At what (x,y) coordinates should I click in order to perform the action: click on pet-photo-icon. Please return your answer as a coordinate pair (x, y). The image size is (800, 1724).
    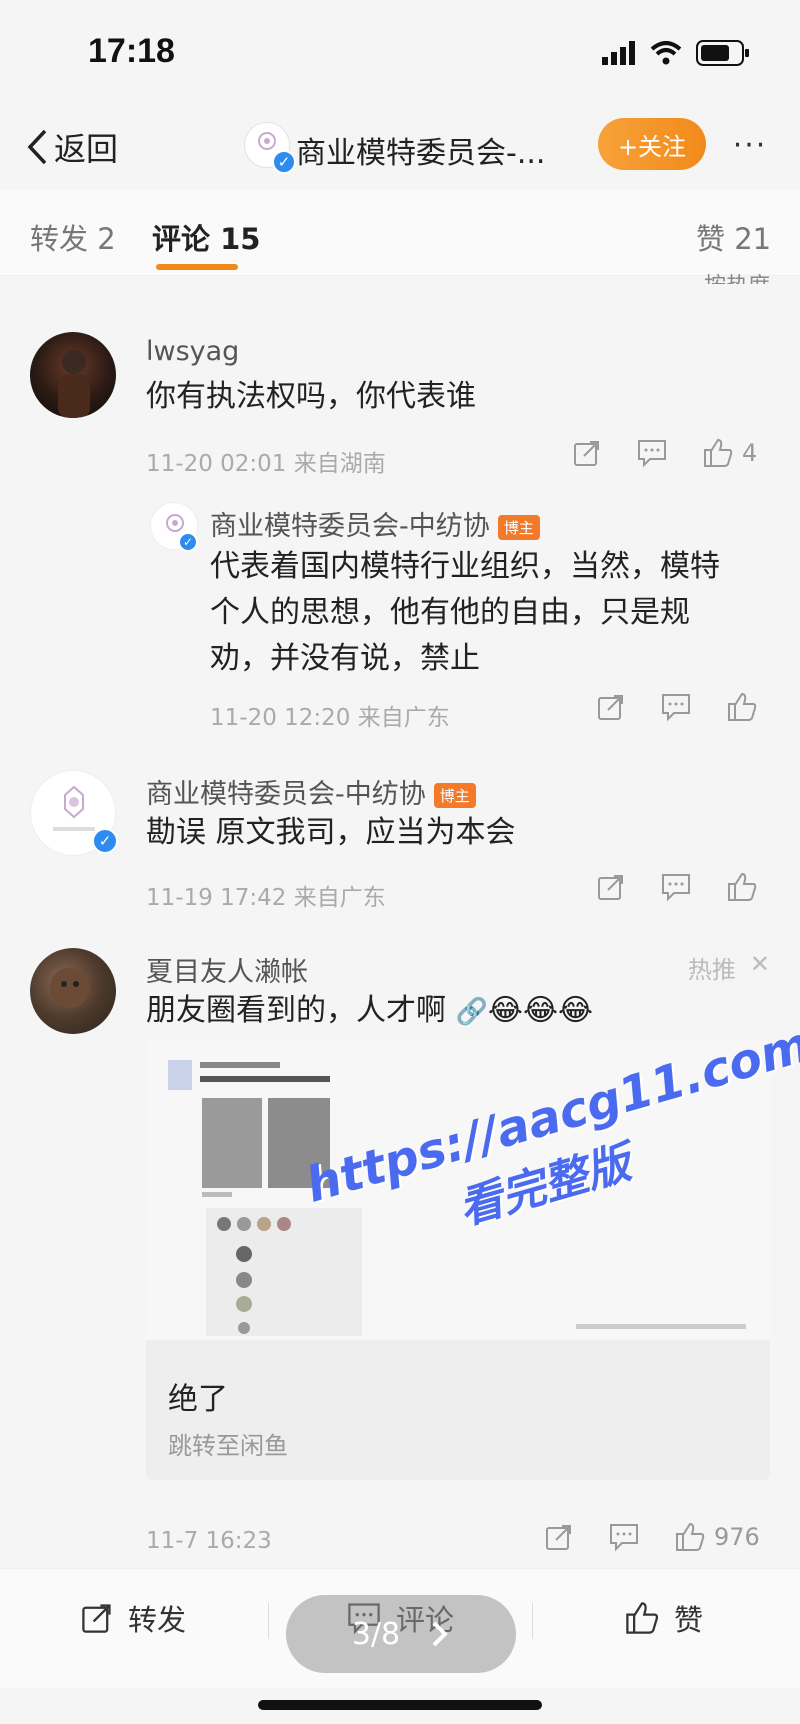
    Looking at the image, I should click on (70, 988).